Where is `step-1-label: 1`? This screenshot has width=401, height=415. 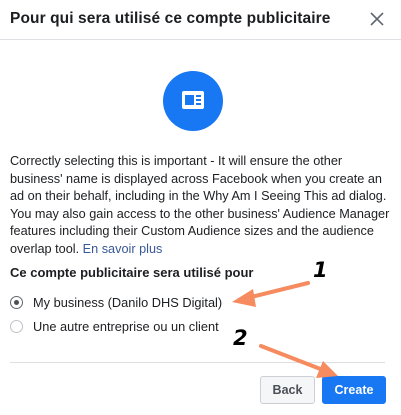
step-1-label: 1 is located at coordinates (320, 270).